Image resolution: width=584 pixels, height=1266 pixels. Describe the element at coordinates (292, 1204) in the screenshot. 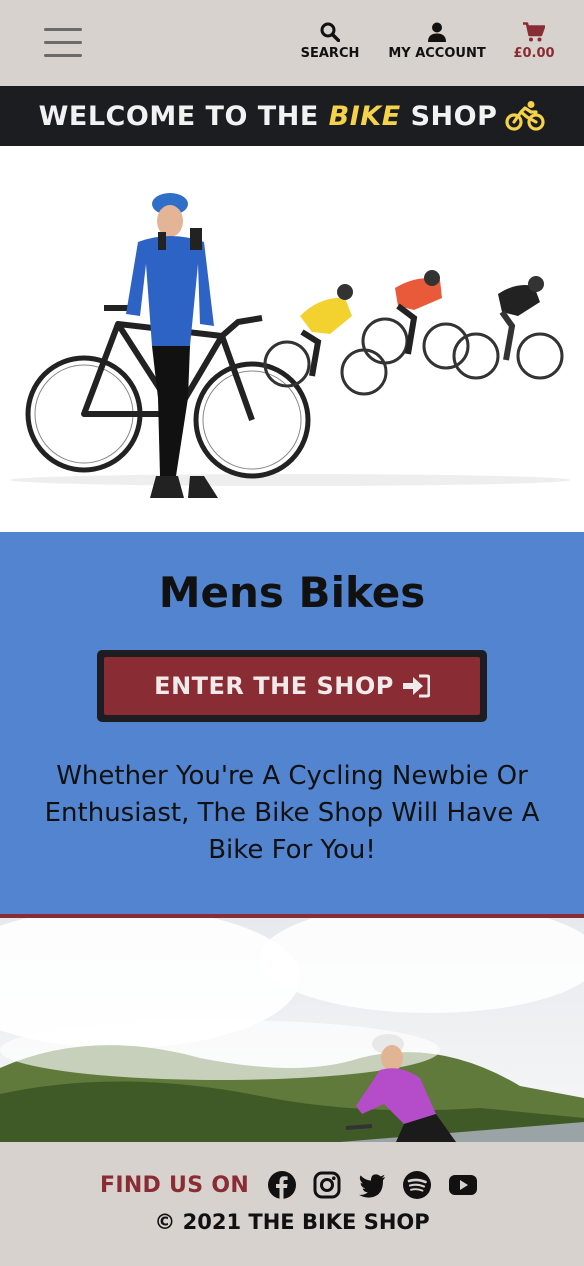

I see `footer: FIND US ON © 2021 THE BIKE SHOP` at that location.